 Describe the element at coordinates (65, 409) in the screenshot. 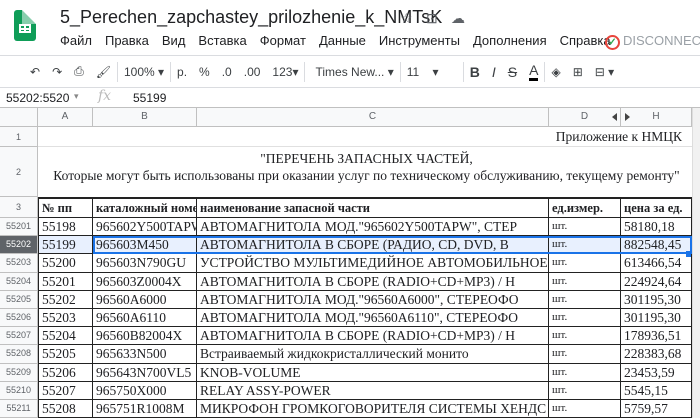

I see `table-cell-n: 55208` at that location.